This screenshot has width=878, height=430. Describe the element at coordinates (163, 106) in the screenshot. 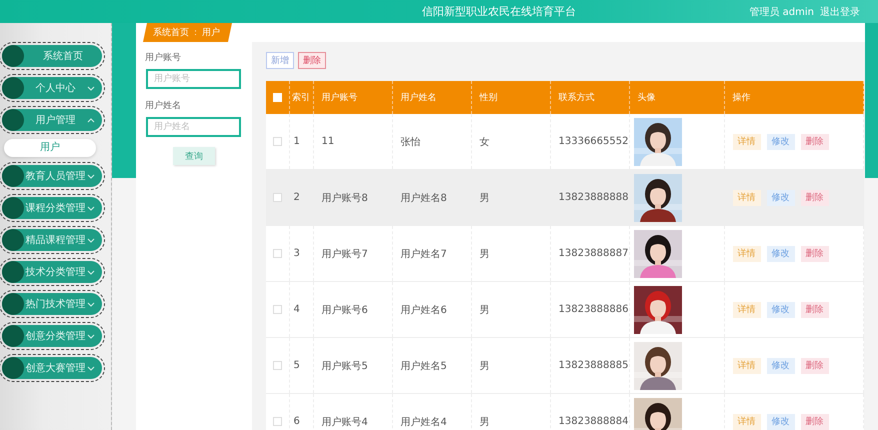

I see `field-label: 用户姓名` at that location.